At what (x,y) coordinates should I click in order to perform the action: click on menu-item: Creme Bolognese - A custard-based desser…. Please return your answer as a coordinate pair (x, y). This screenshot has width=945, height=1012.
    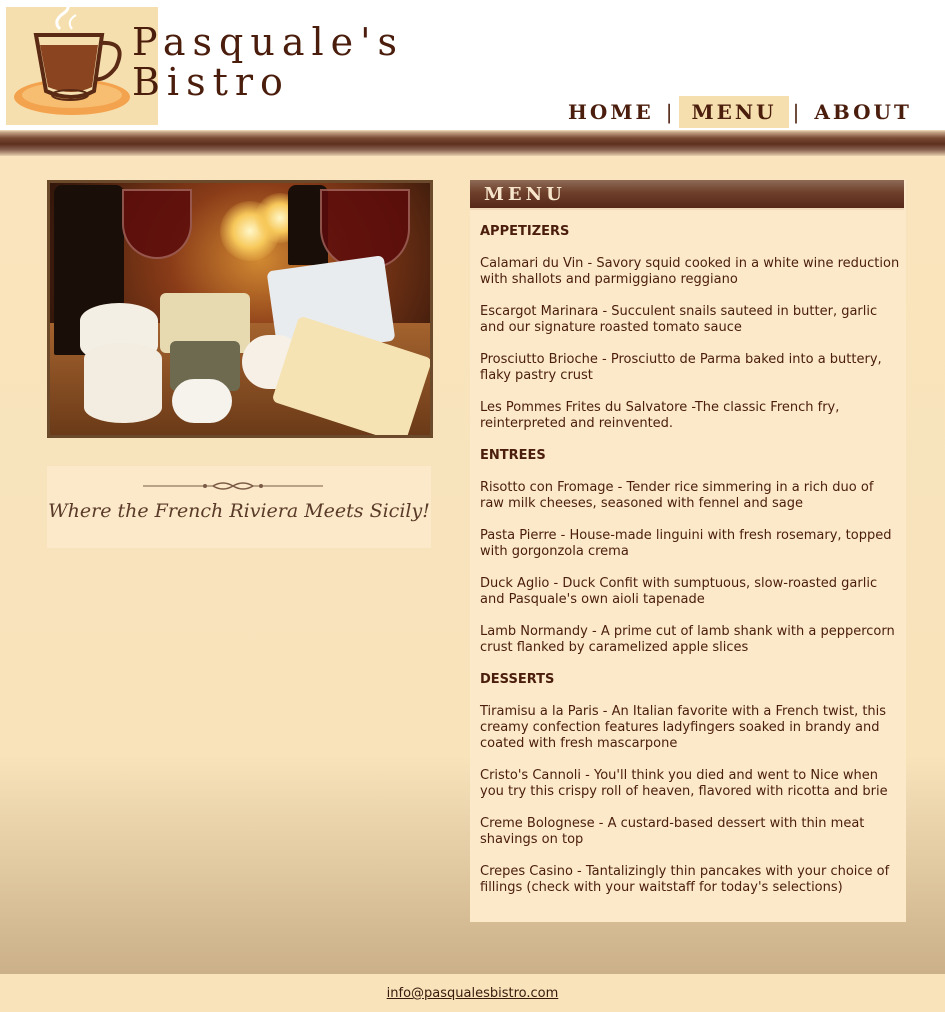
    Looking at the image, I should click on (672, 831).